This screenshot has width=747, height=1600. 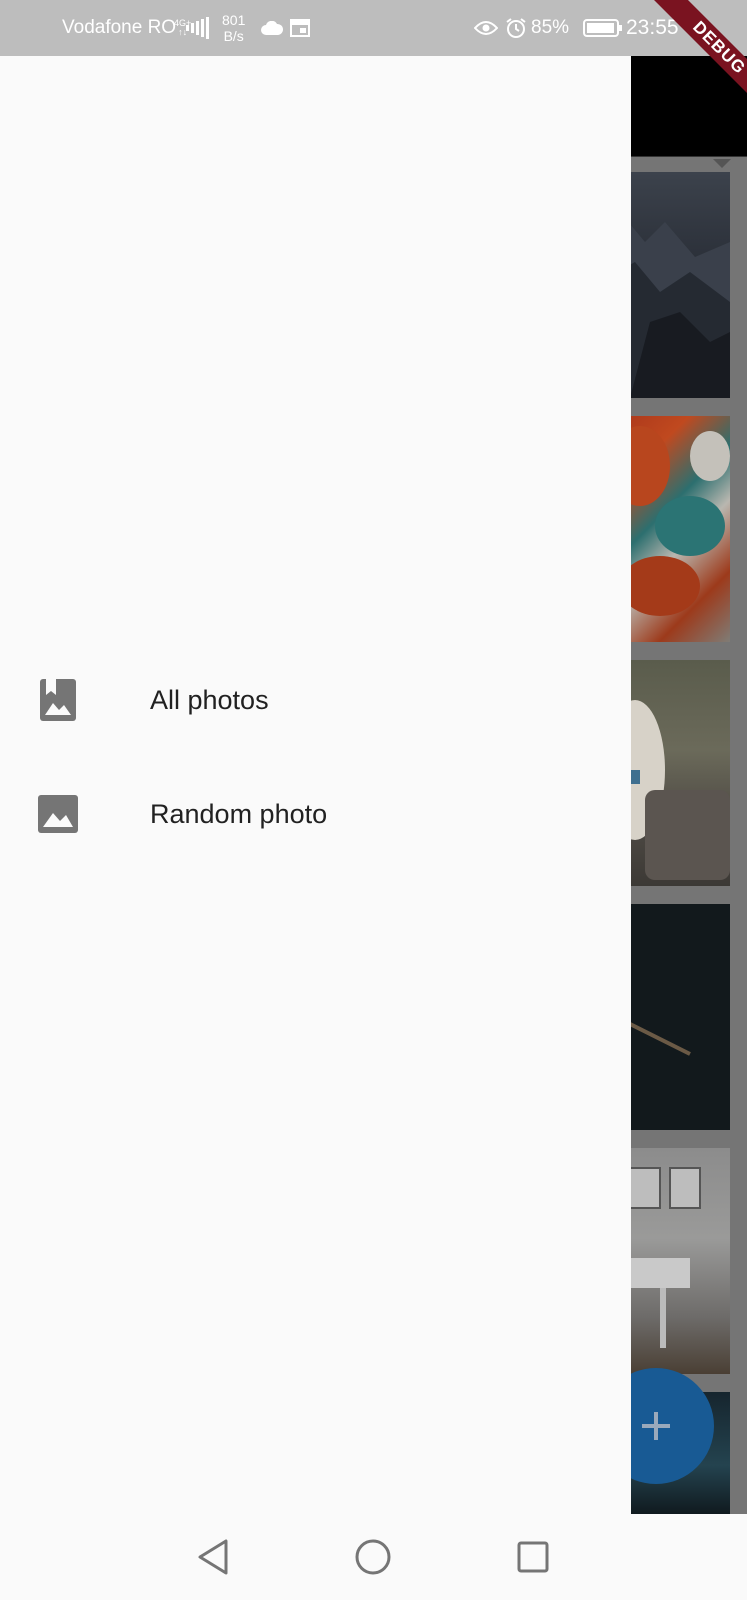 I want to click on network-speed: 801 B/s, so click(x=234, y=28).